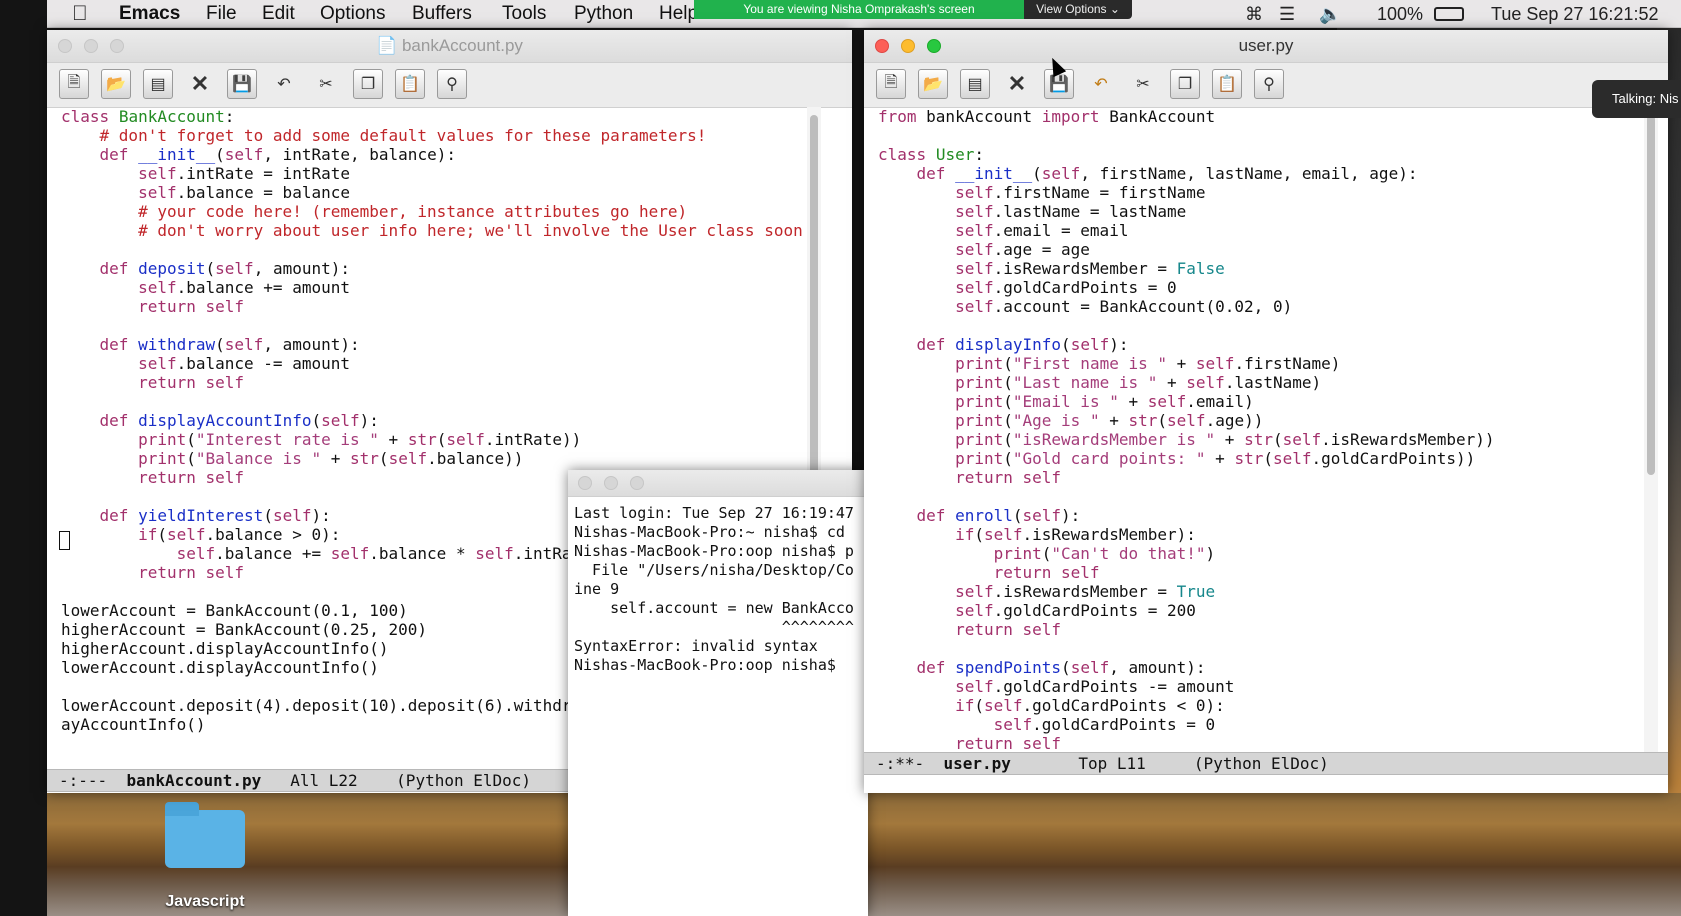 The image size is (1681, 916). What do you see at coordinates (597, 589) in the screenshot?
I see `terminal-line: ine 9` at bounding box center [597, 589].